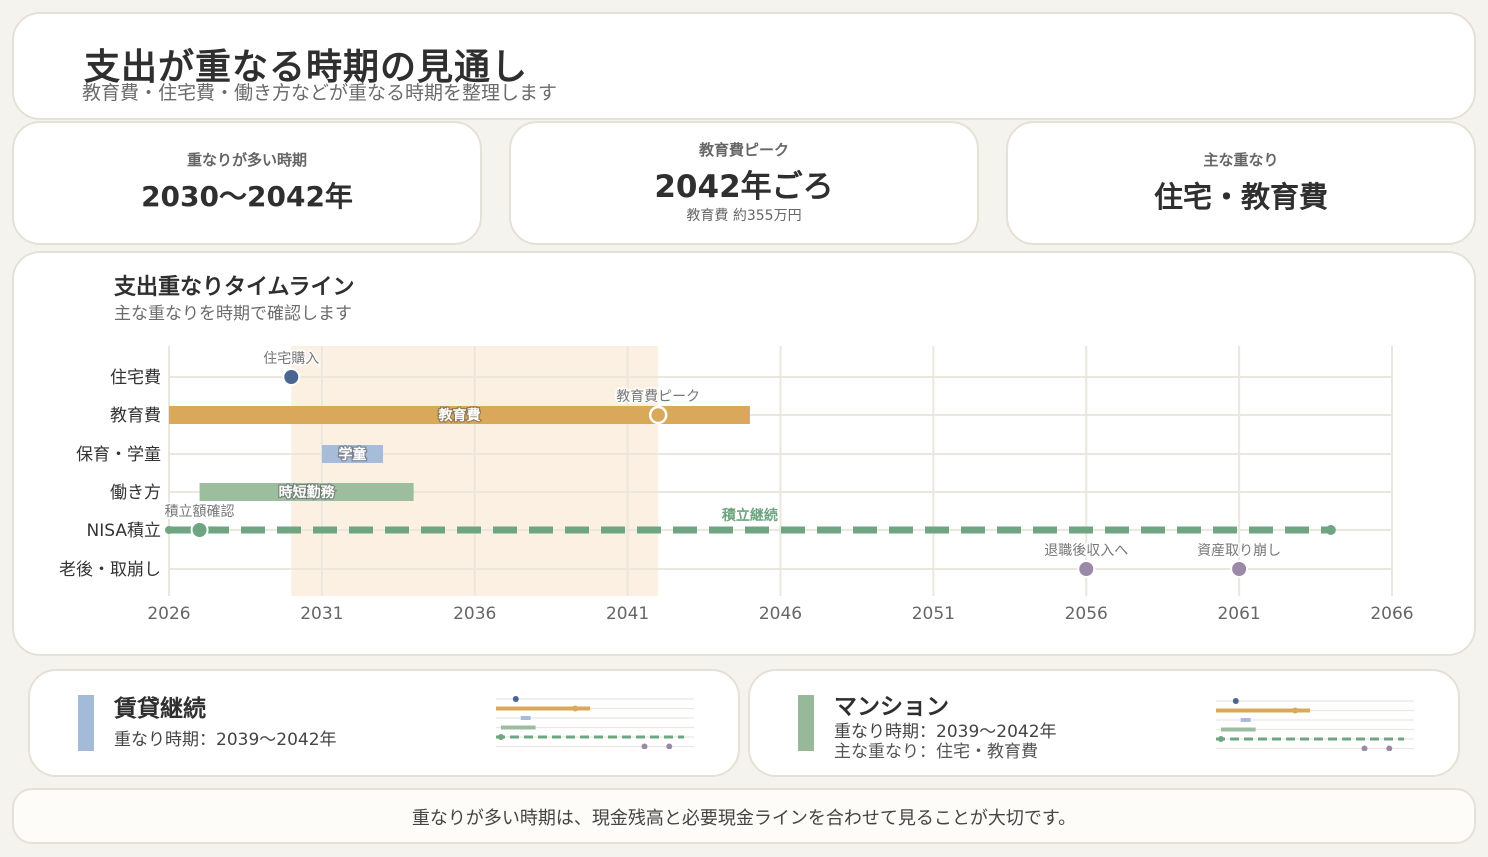  I want to click on x-tick-label: 2031, so click(321, 614).